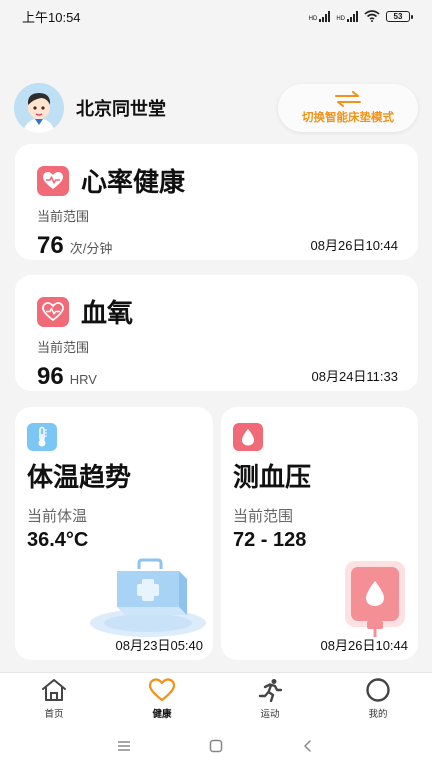  I want to click on tab-exercise-label: 运动, so click(270, 714).